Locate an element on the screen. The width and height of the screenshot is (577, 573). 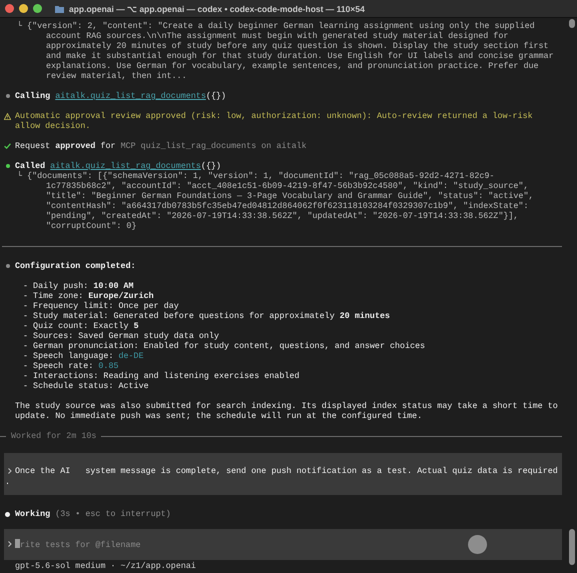
call-label: Calling is located at coordinates (32, 96).